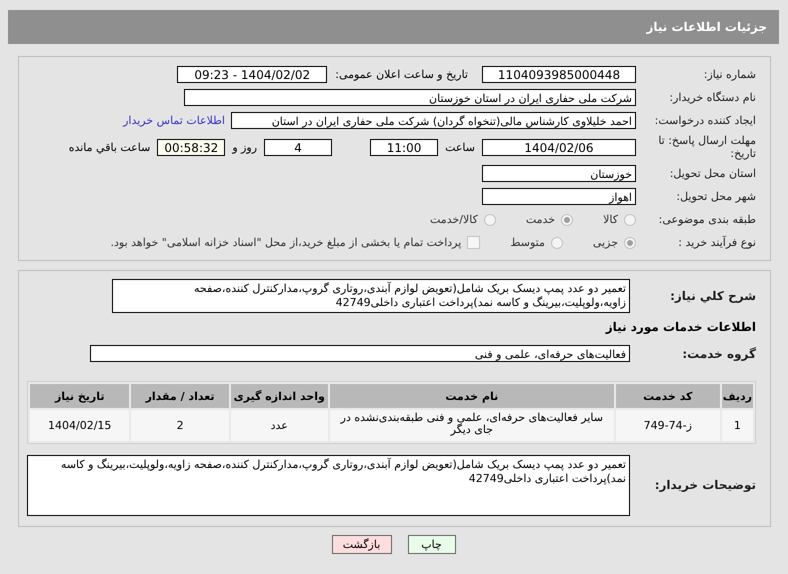 The height and width of the screenshot is (574, 788). I want to click on back-button: بازگشت, so click(362, 544).